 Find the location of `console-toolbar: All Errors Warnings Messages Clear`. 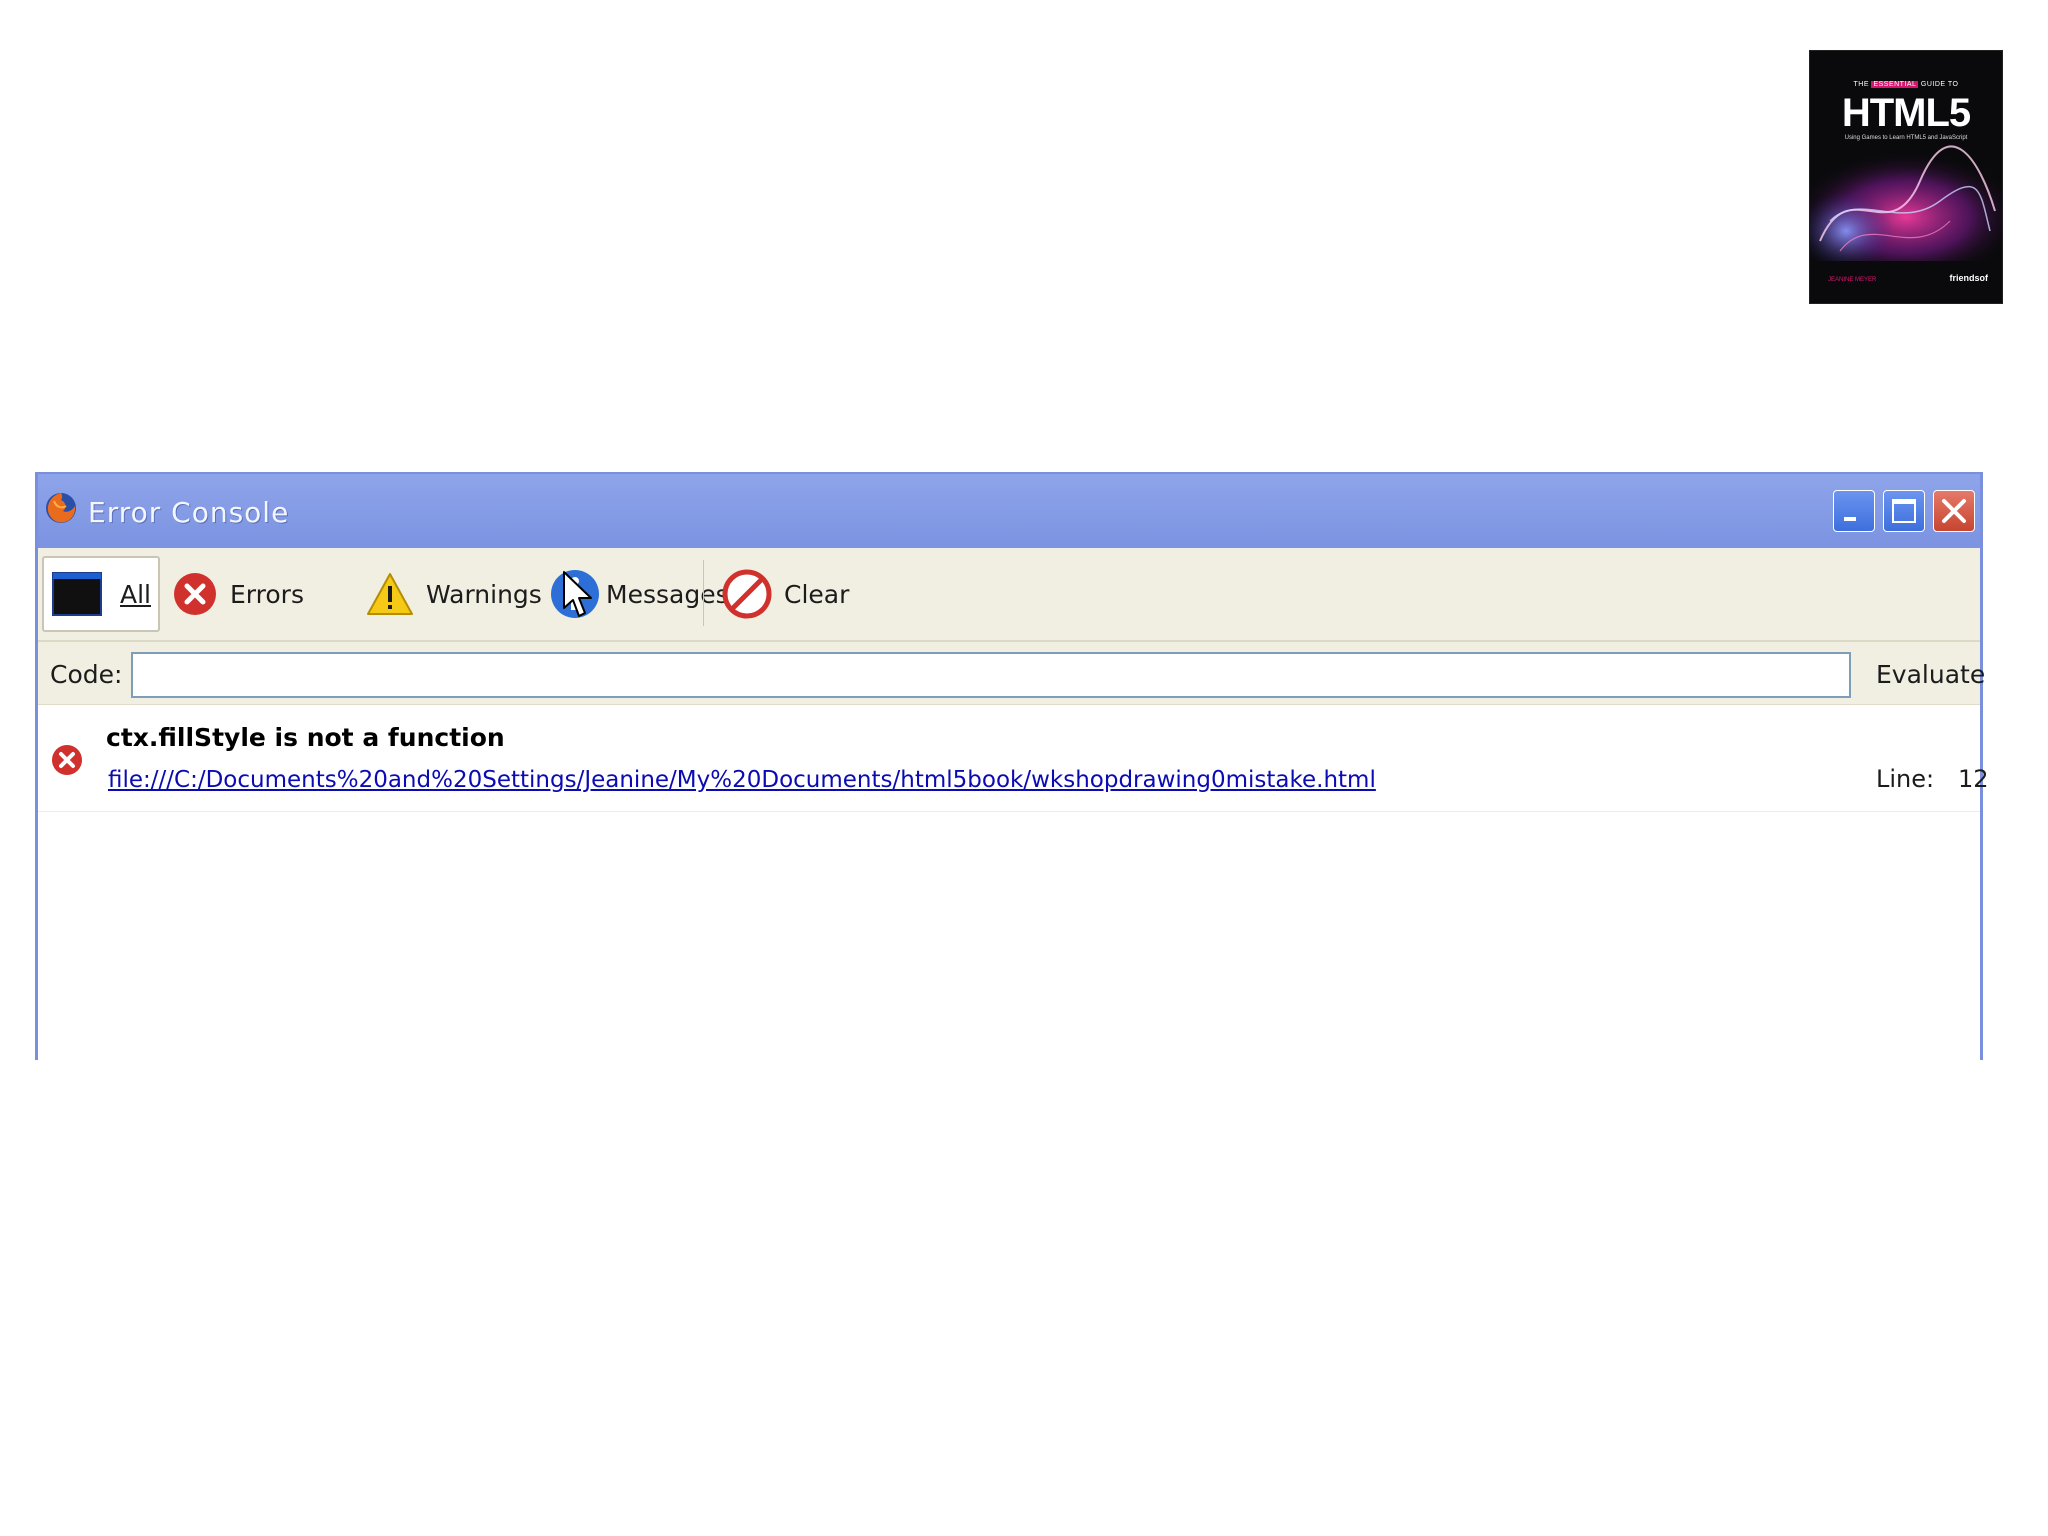

console-toolbar: All Errors Warnings Messages Clear is located at coordinates (1009, 595).